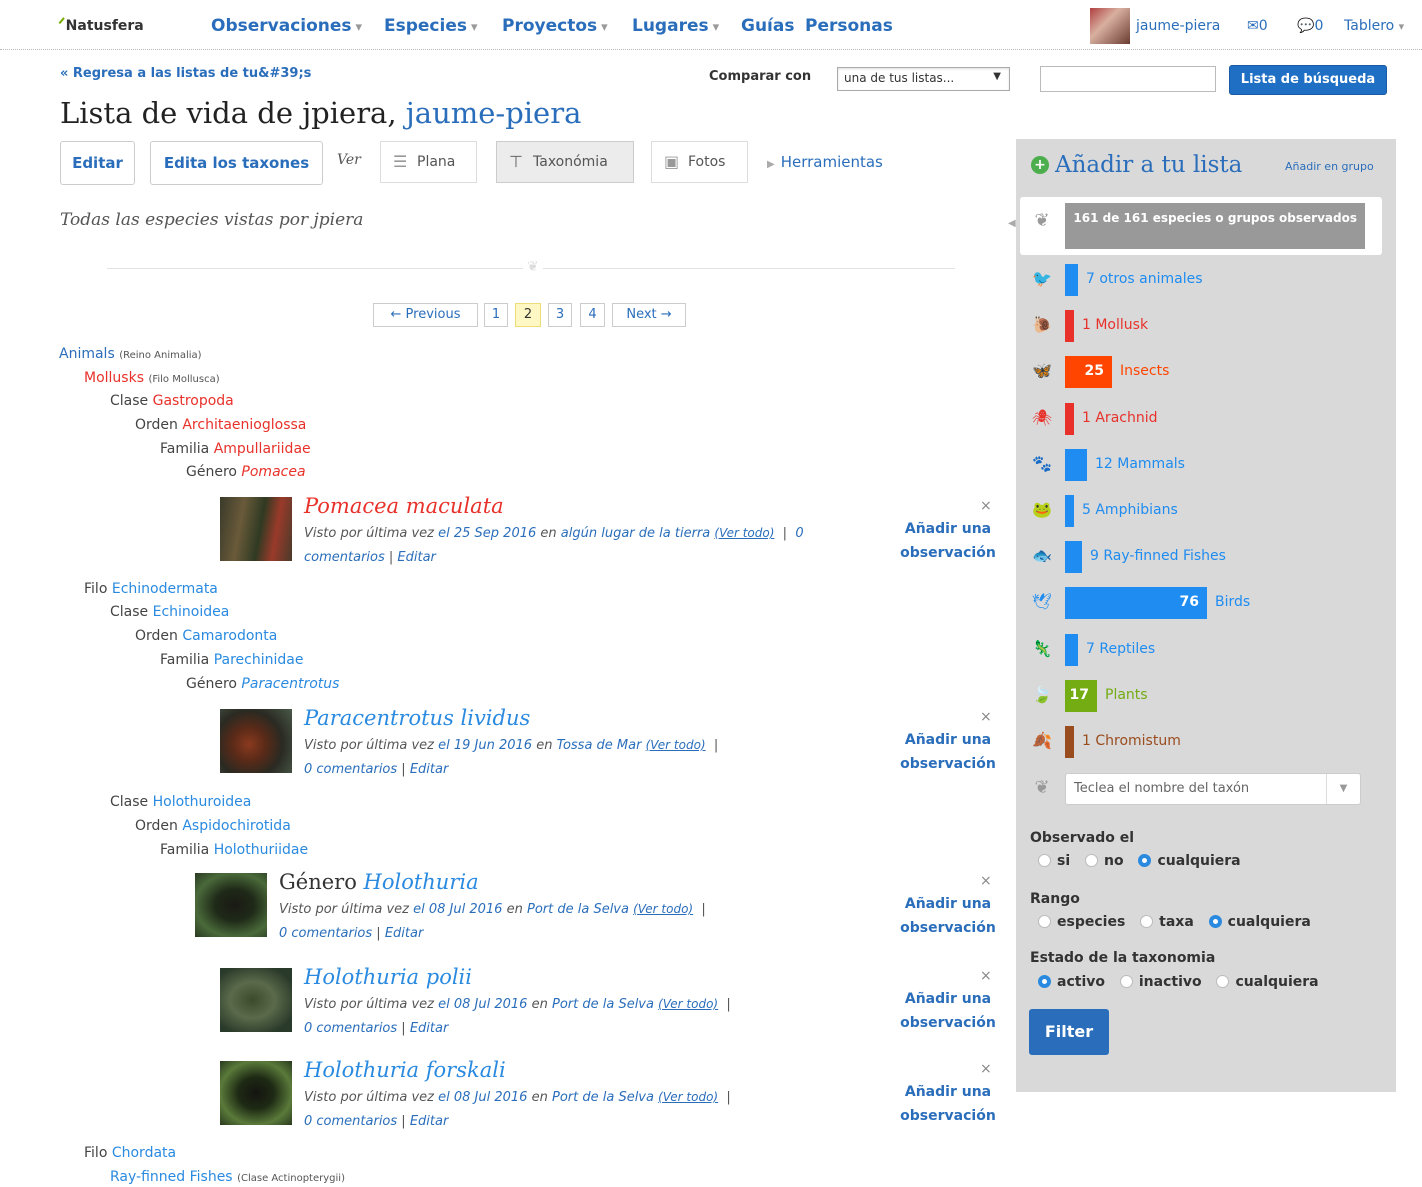 This screenshot has width=1422, height=1187. What do you see at coordinates (262, 449) in the screenshot?
I see `taxon-link: Ampullariidae` at bounding box center [262, 449].